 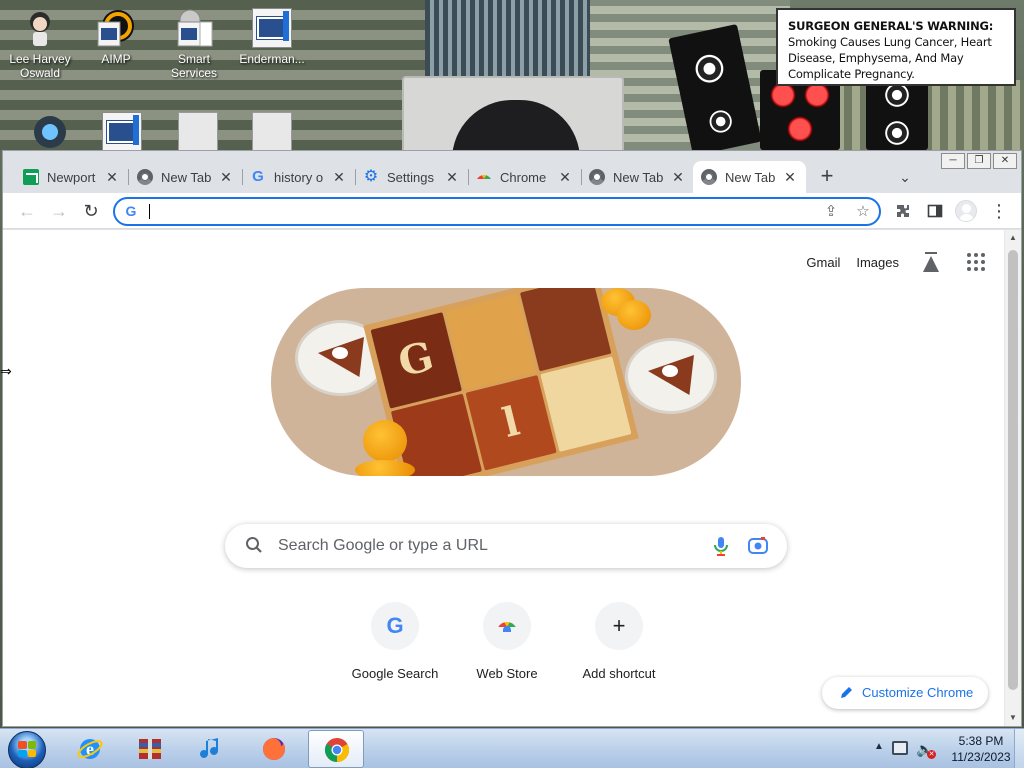 I want to click on bookmark-star-icon: ☆, so click(x=863, y=212).